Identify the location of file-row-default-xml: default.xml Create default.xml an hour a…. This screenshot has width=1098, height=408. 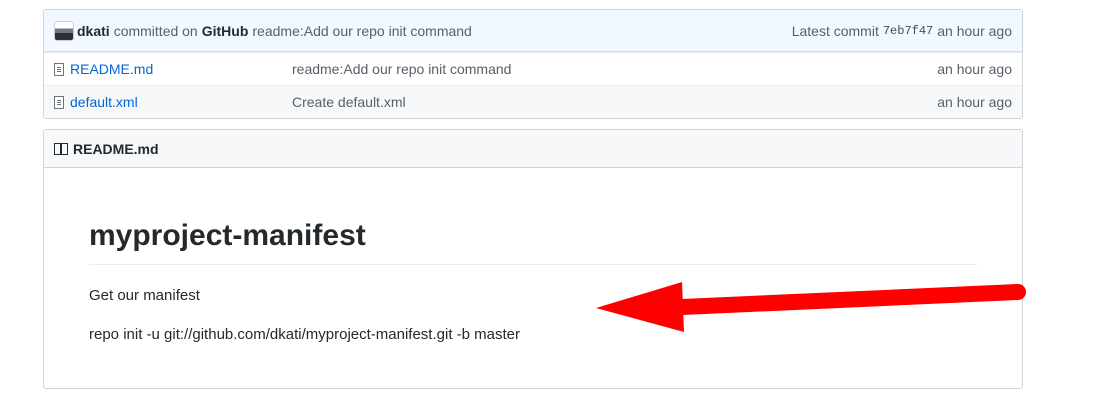
(533, 101).